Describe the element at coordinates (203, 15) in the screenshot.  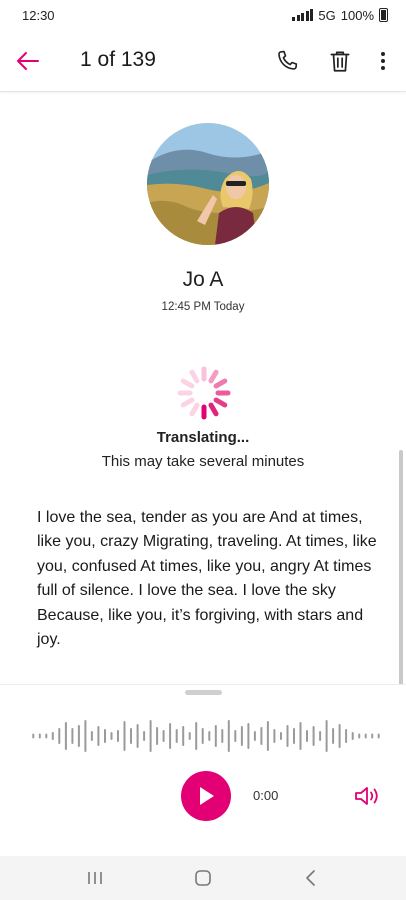
I see `status-bar: 12:30 5G 100%` at that location.